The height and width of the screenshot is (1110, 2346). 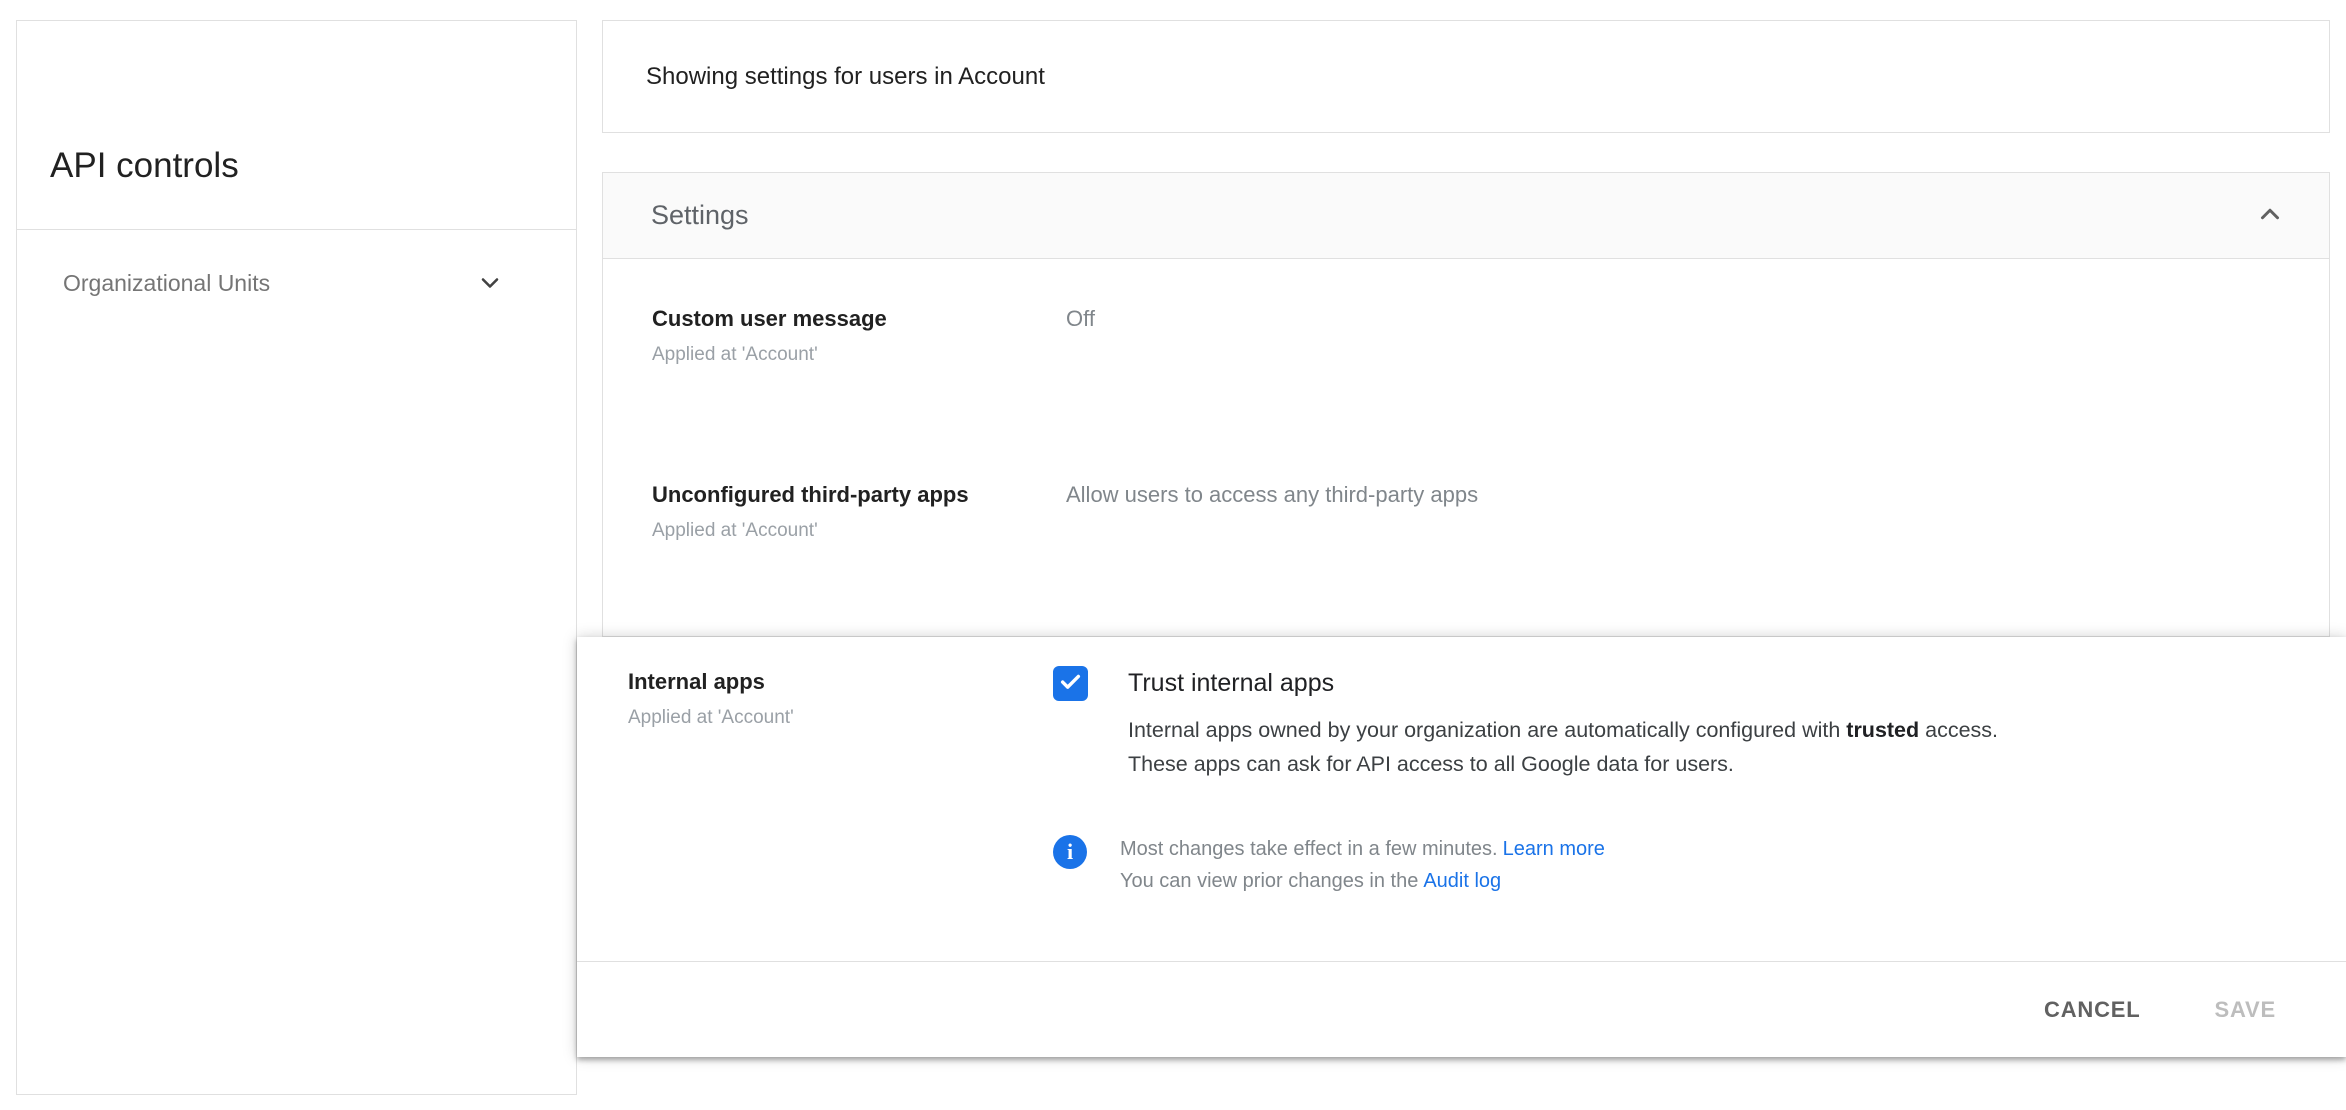 I want to click on trust-internal-apps-checkbox, so click(x=1070, y=683).